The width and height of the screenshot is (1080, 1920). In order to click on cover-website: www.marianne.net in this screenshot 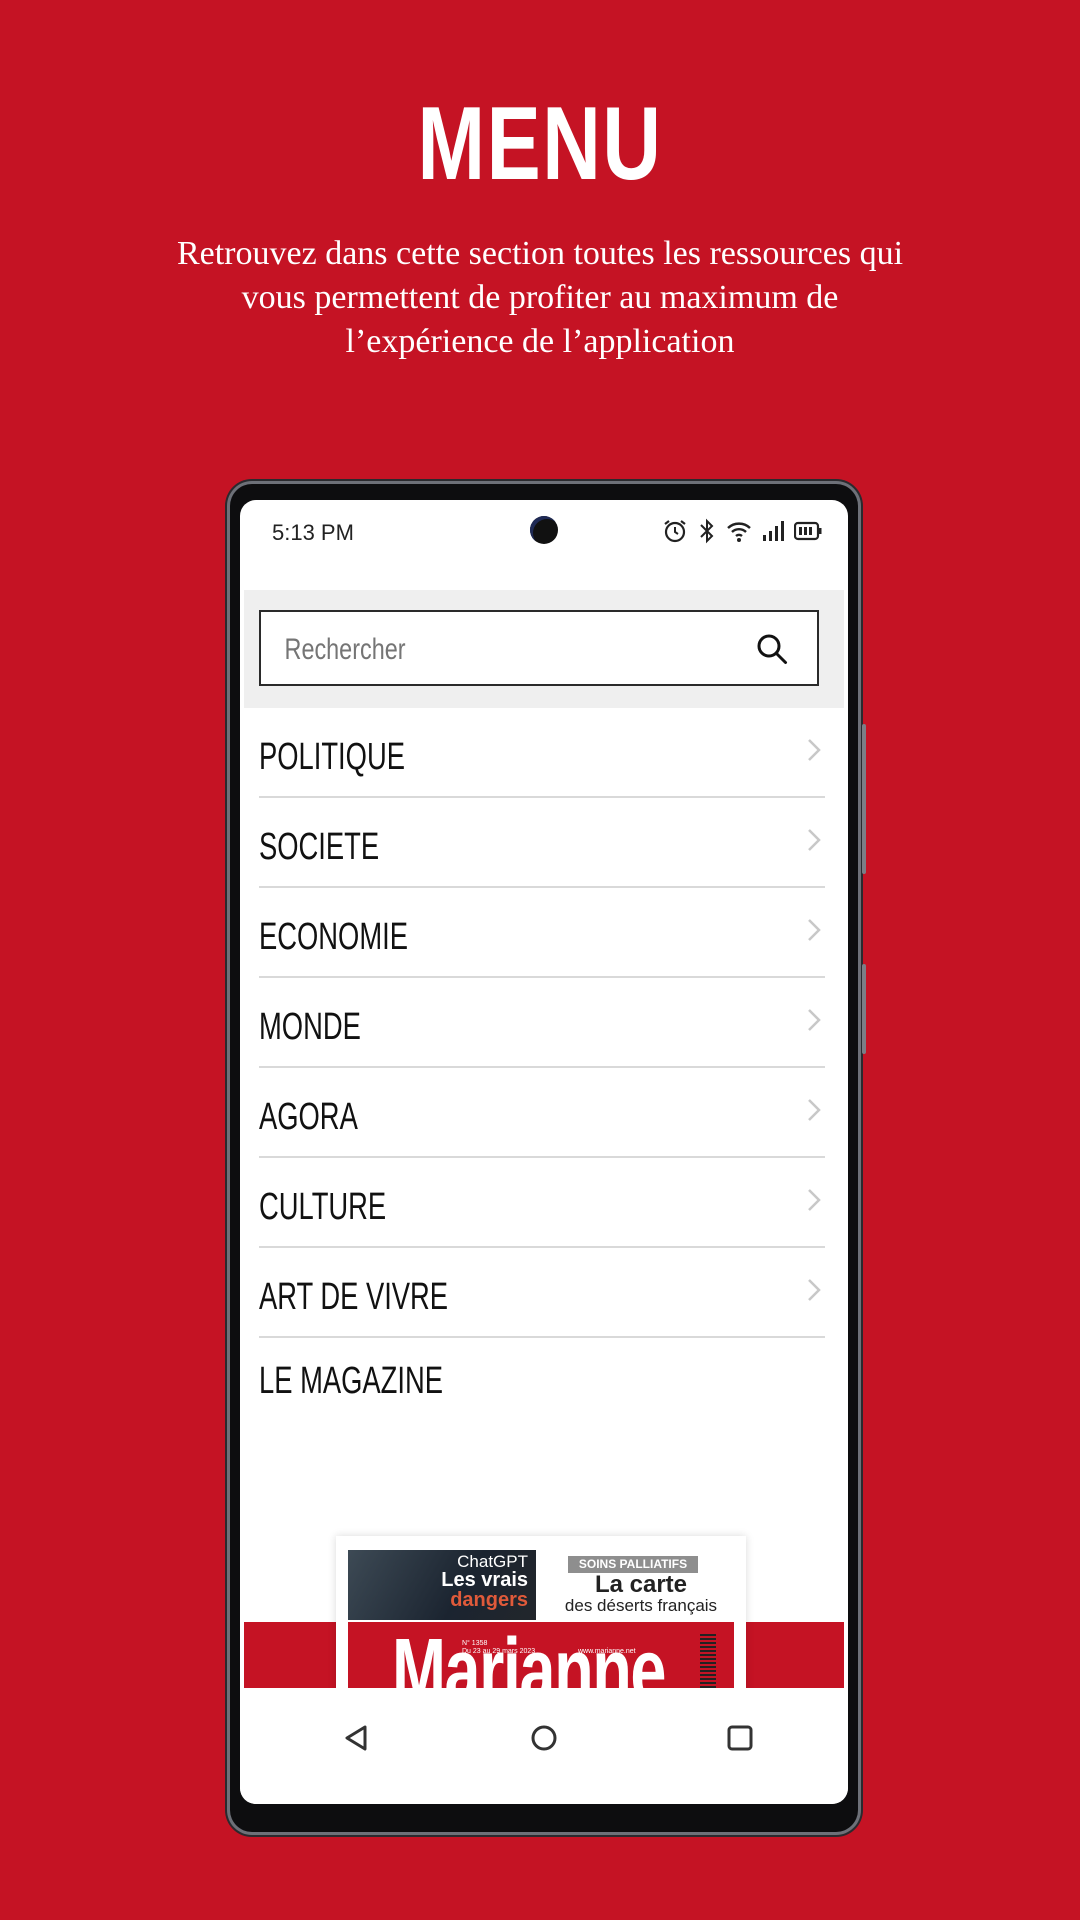, I will do `click(607, 1651)`.